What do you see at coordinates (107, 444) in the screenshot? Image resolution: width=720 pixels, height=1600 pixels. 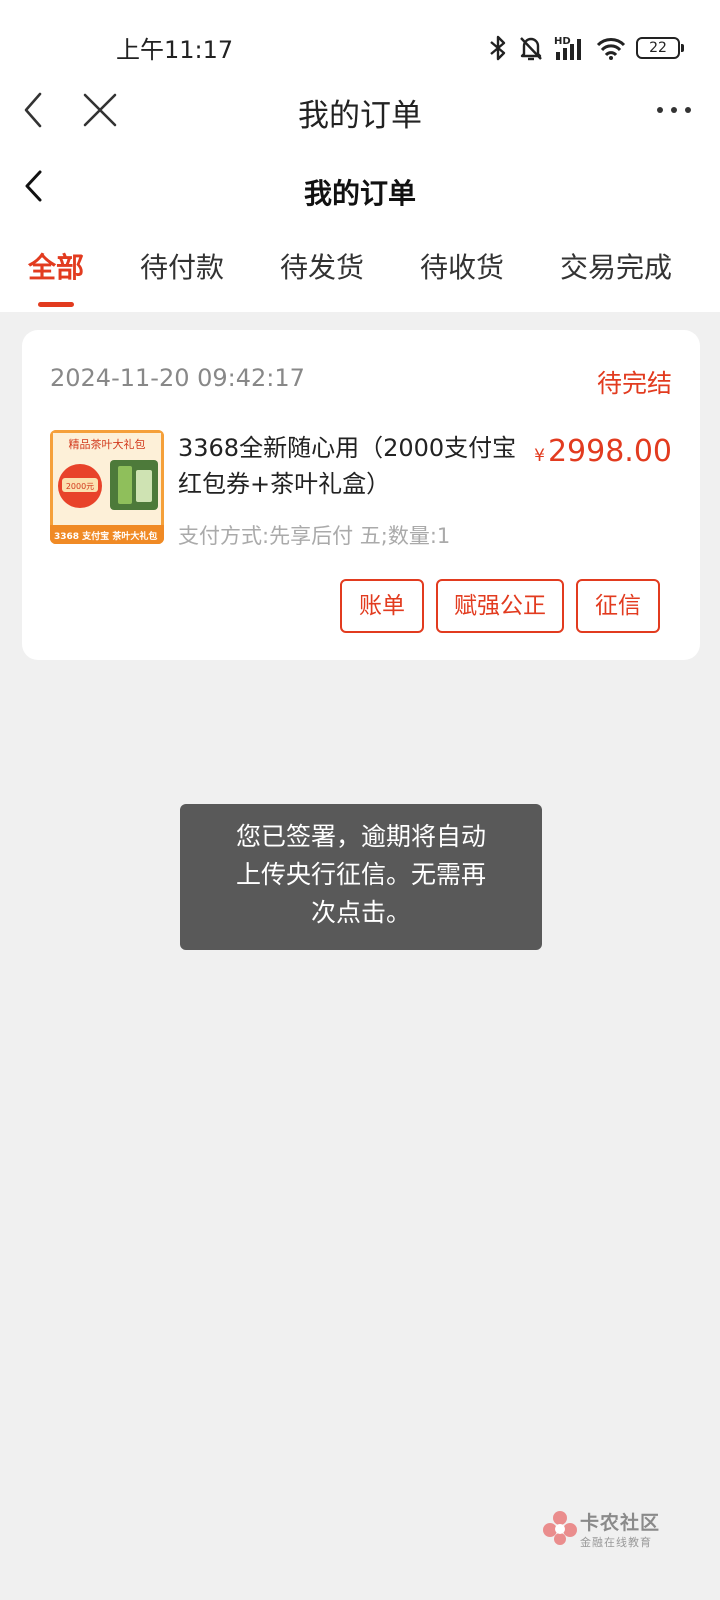 I see `thumbnail-top-text: 精品茶叶大礼包` at bounding box center [107, 444].